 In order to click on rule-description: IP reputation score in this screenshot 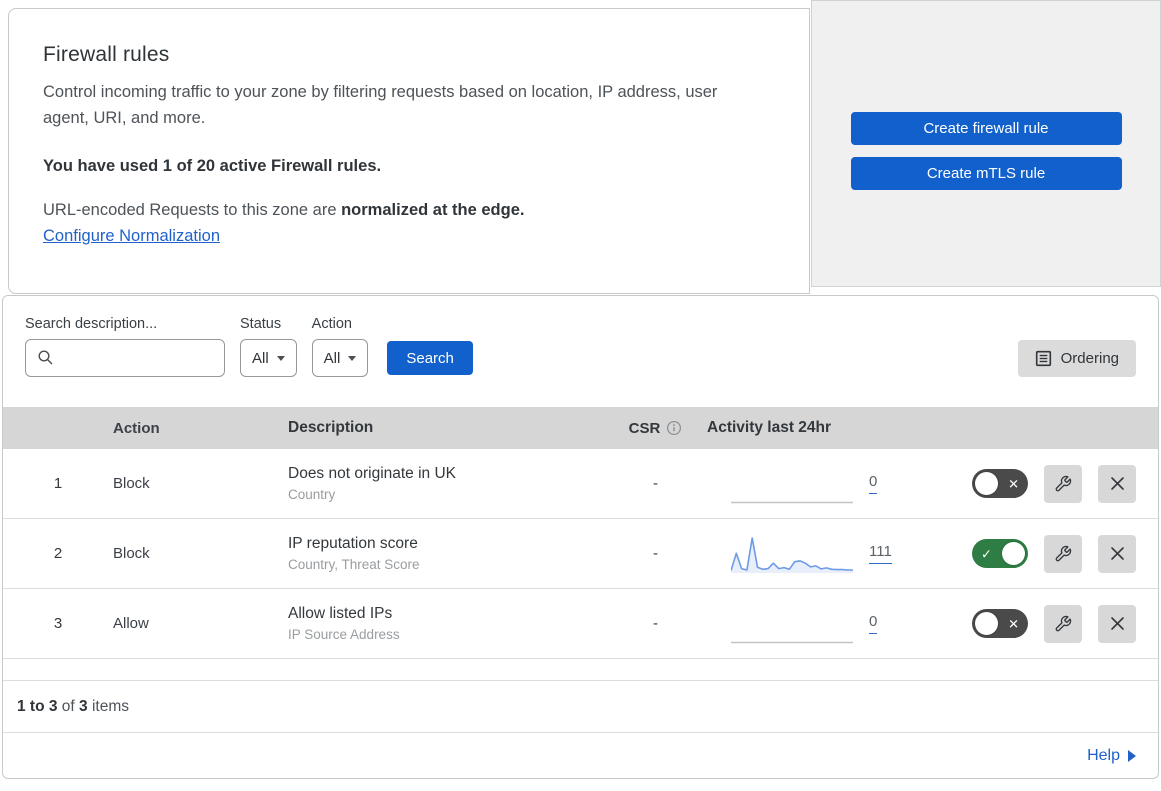, I will do `click(353, 543)`.